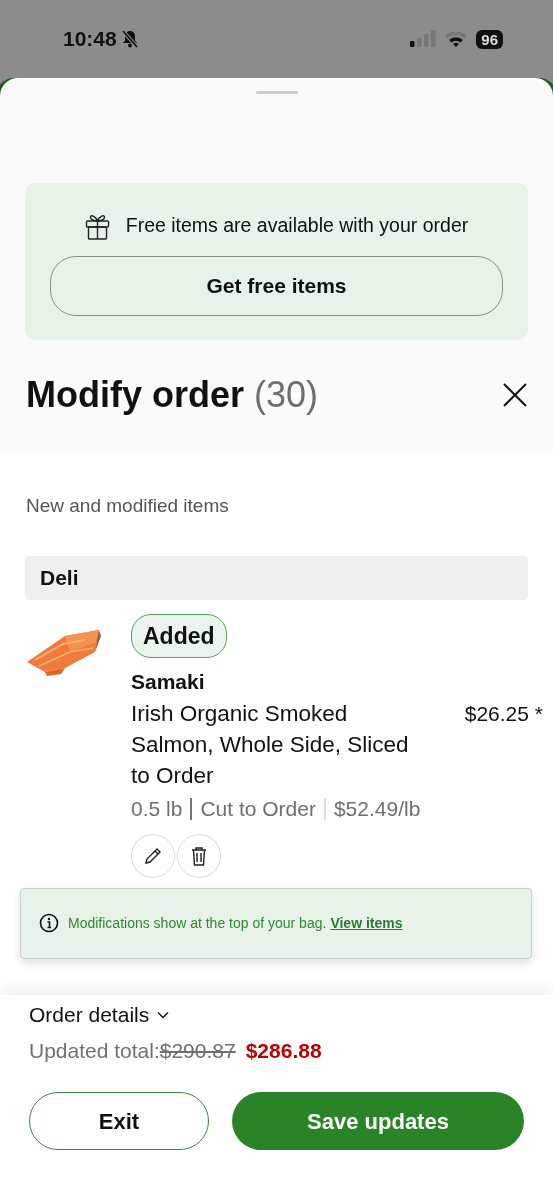 The height and width of the screenshot is (1200, 553). What do you see at coordinates (172, 394) in the screenshot?
I see `sheet-title: Modify order (30)` at bounding box center [172, 394].